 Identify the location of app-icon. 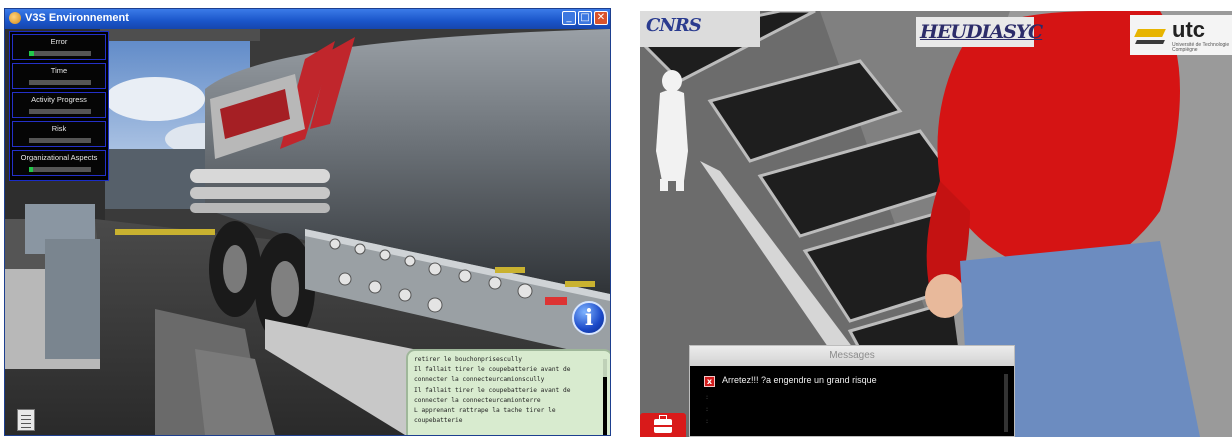
(15, 18).